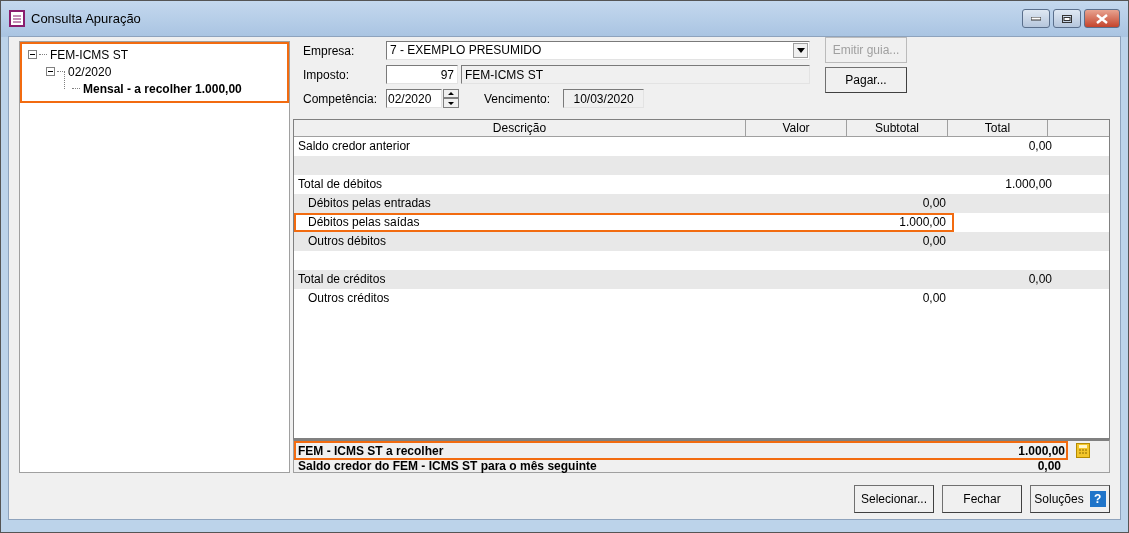  Describe the element at coordinates (89, 54) in the screenshot. I see `tree-item: FEM-ICMS ST` at that location.